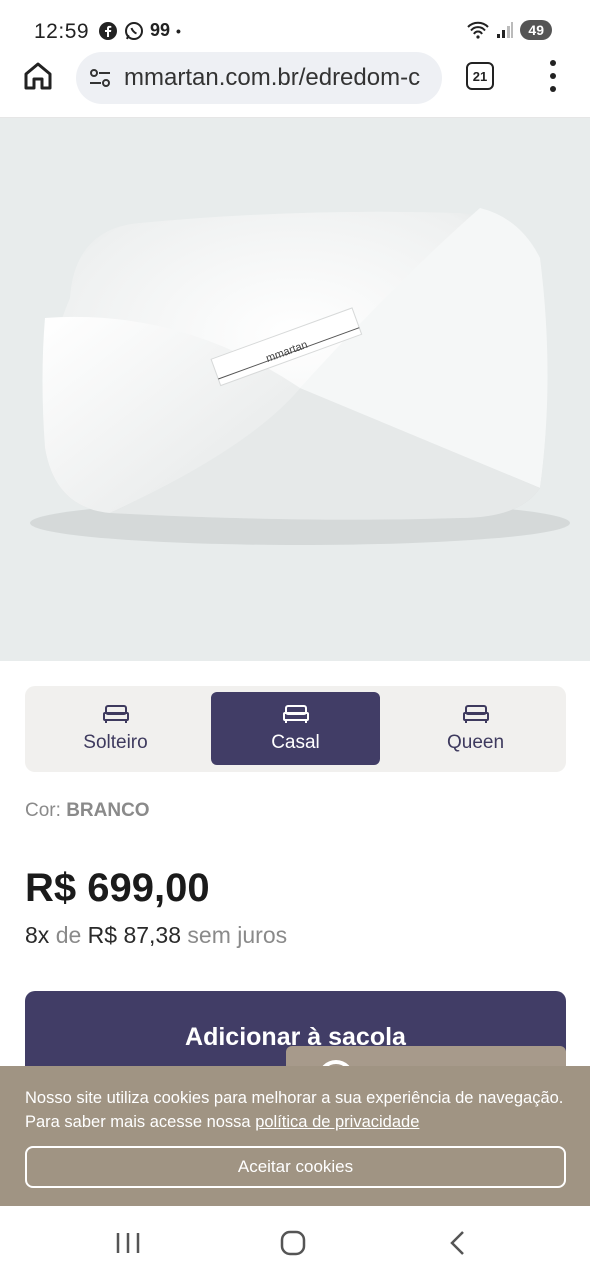 This screenshot has height=1280, width=590. I want to click on home-icon, so click(38, 76).